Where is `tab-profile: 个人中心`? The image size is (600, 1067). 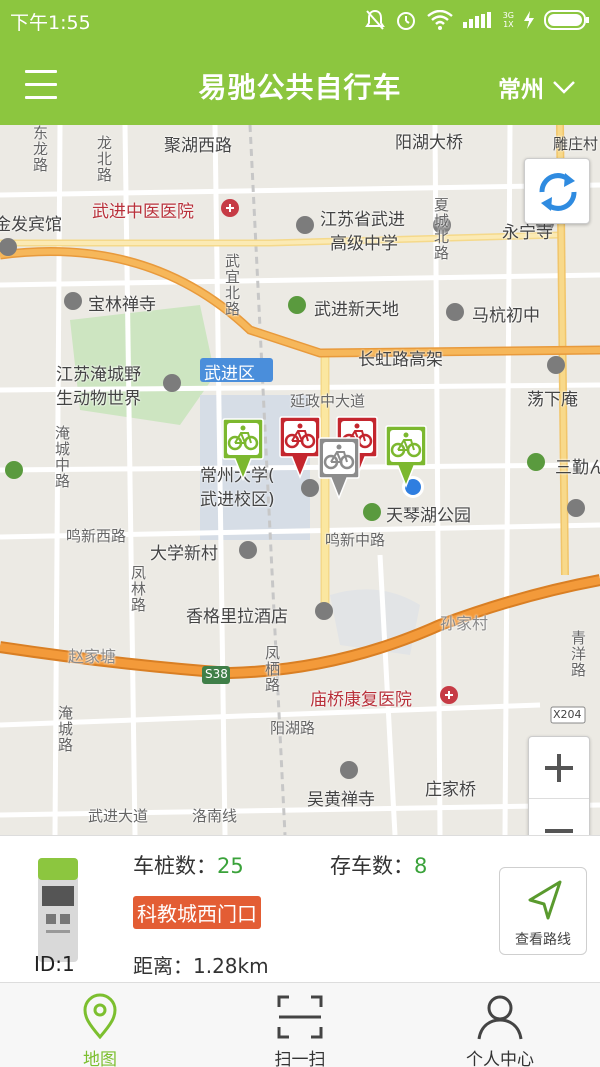
tab-profile: 个人中心 is located at coordinates (500, 1025).